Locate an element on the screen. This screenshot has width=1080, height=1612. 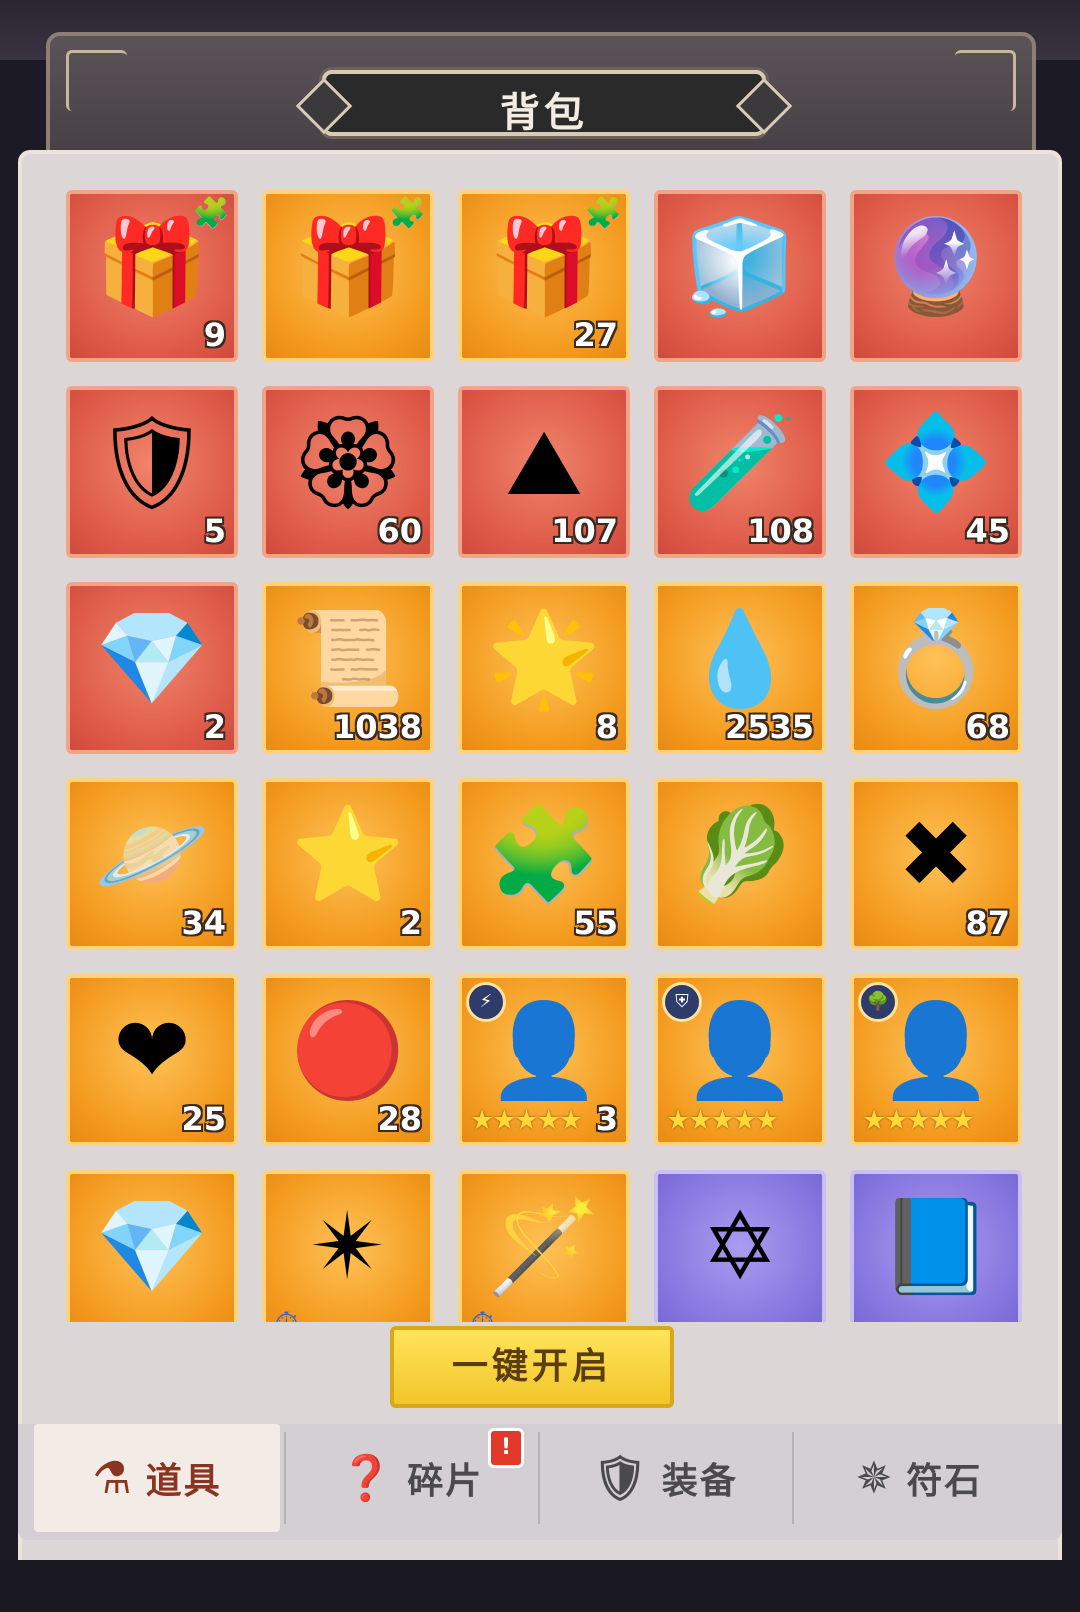
item-quantity: 1038 is located at coordinates (377, 727).